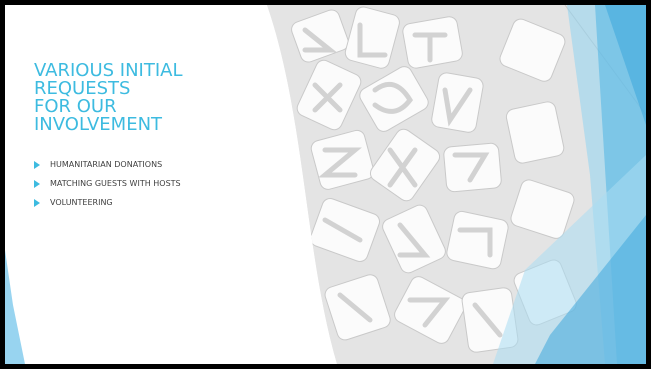 The image size is (651, 369). Describe the element at coordinates (106, 164) in the screenshot. I see `bullet-label: HUMANITARIAN DONATIONS` at that location.